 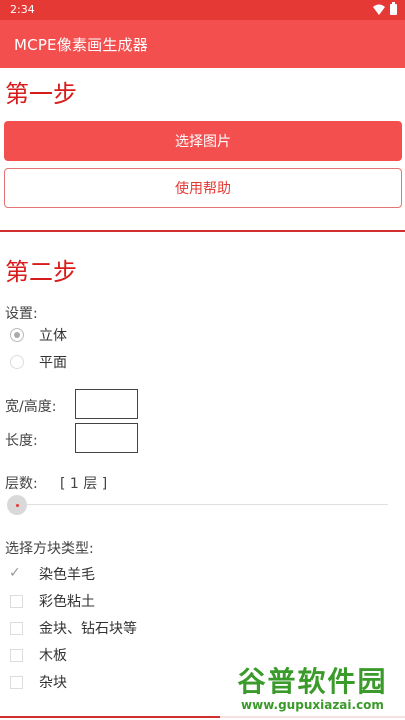 What do you see at coordinates (88, 629) in the screenshot?
I see `checkbox-ore-label: 金块、钻石块等` at bounding box center [88, 629].